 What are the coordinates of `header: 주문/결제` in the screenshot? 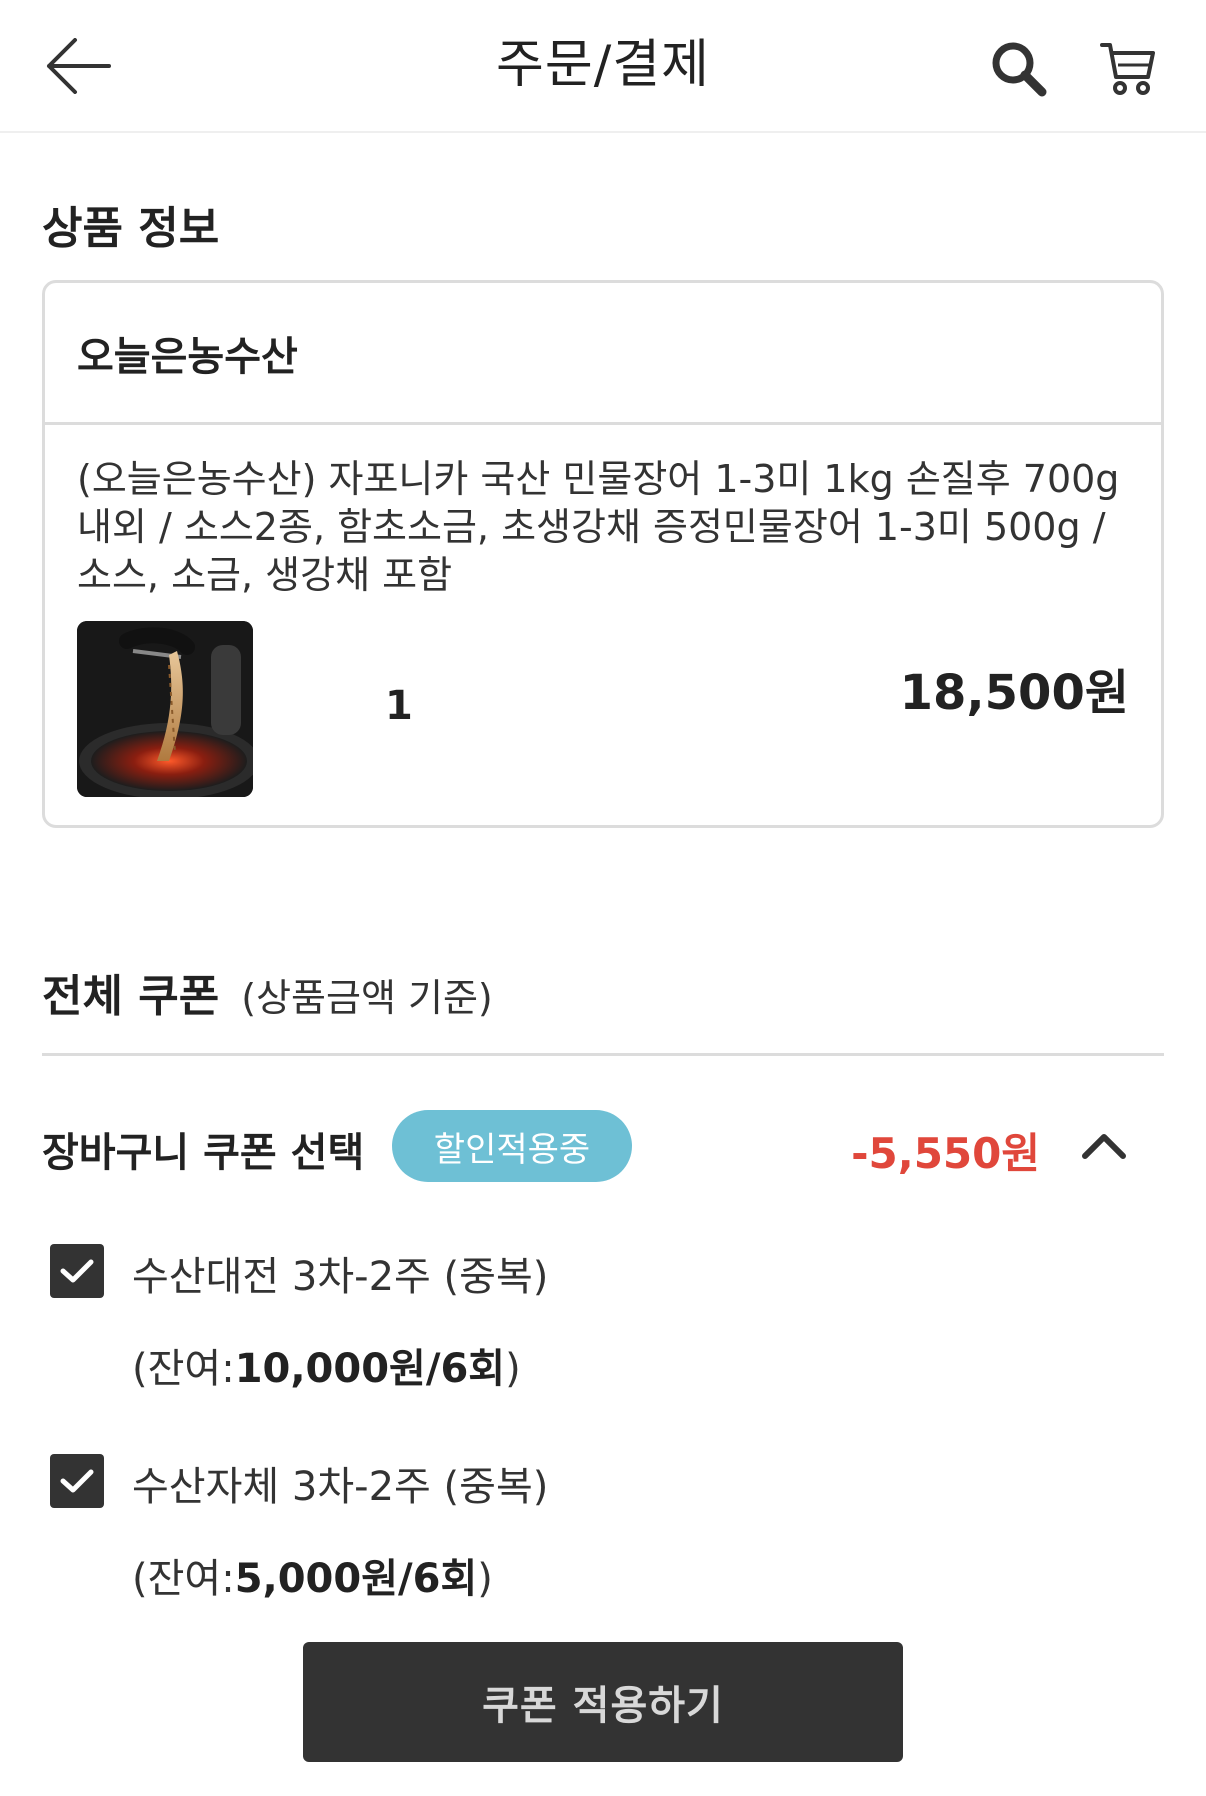 It's located at (603, 66).